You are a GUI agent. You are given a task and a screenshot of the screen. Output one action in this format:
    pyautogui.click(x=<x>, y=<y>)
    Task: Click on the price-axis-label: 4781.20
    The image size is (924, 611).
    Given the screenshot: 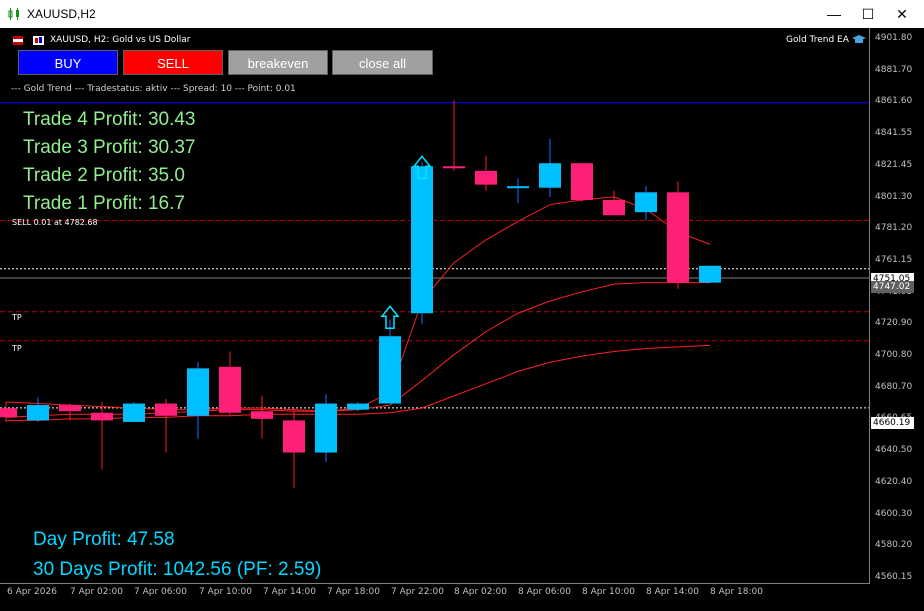 What is the action you would take?
    pyautogui.click(x=894, y=228)
    